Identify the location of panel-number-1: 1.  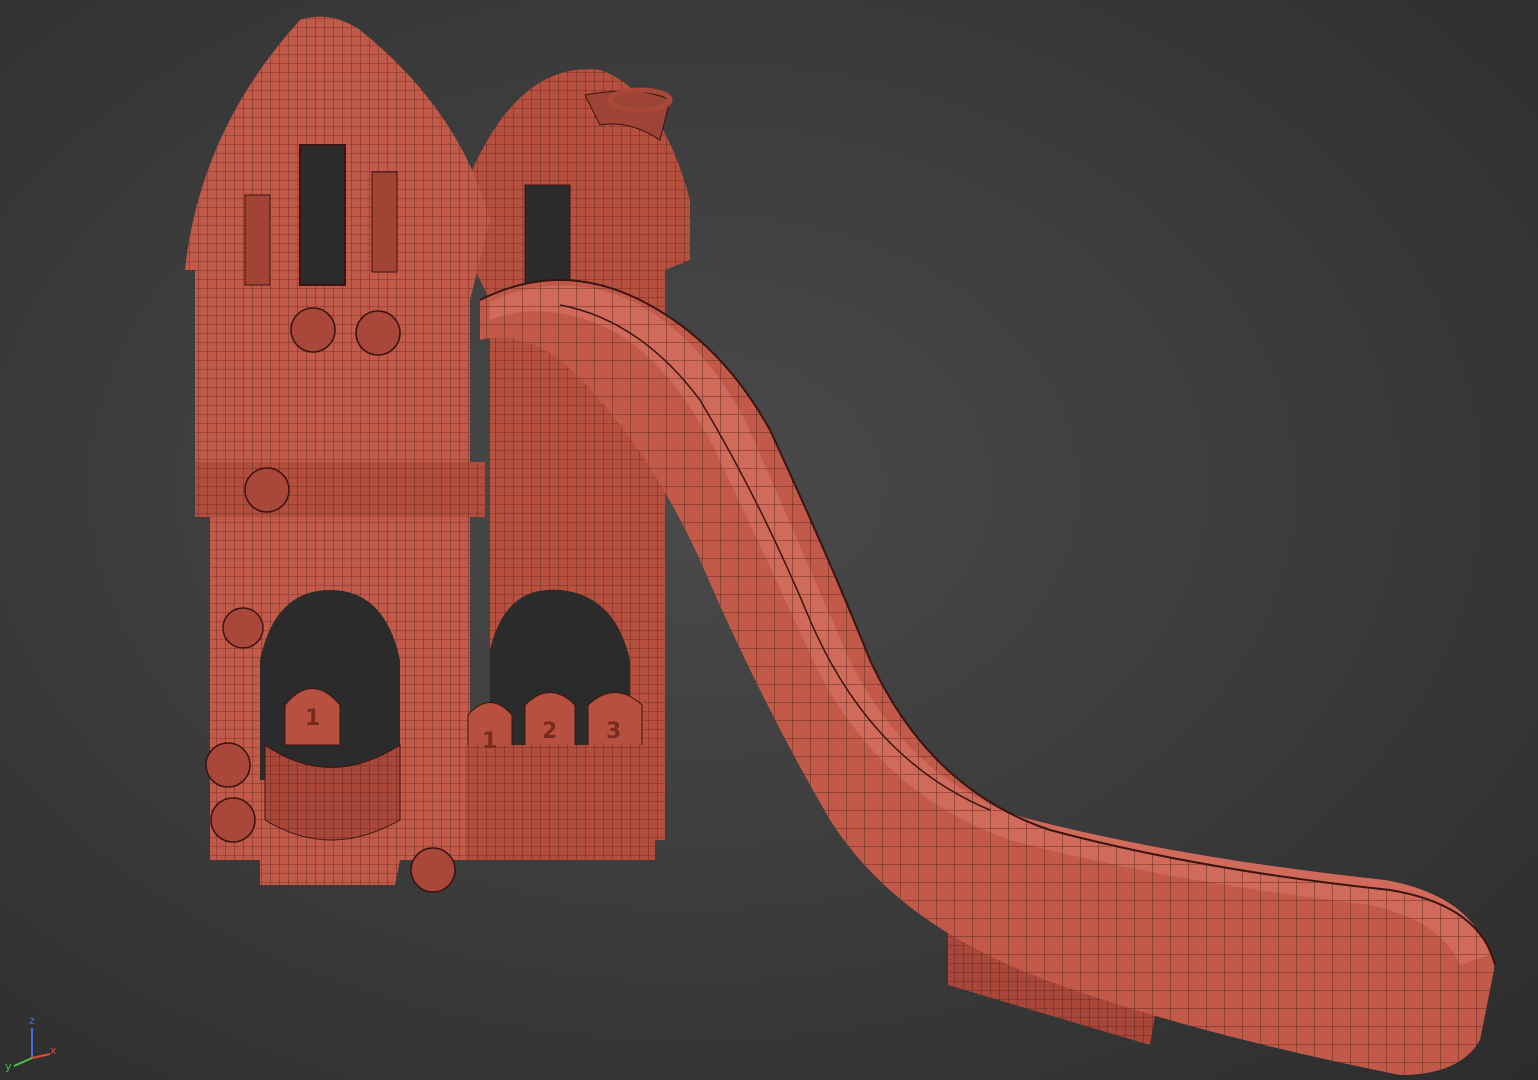
(312, 718).